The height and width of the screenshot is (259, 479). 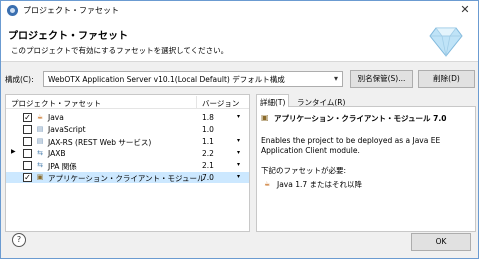 What do you see at coordinates (68, 36) in the screenshot?
I see `header-title: プロジェクト・ファセット` at bounding box center [68, 36].